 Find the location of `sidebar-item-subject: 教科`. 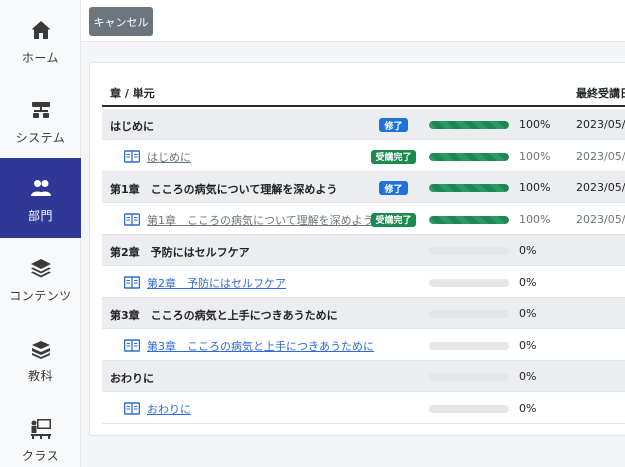

sidebar-item-subject: 教科 is located at coordinates (40, 358).